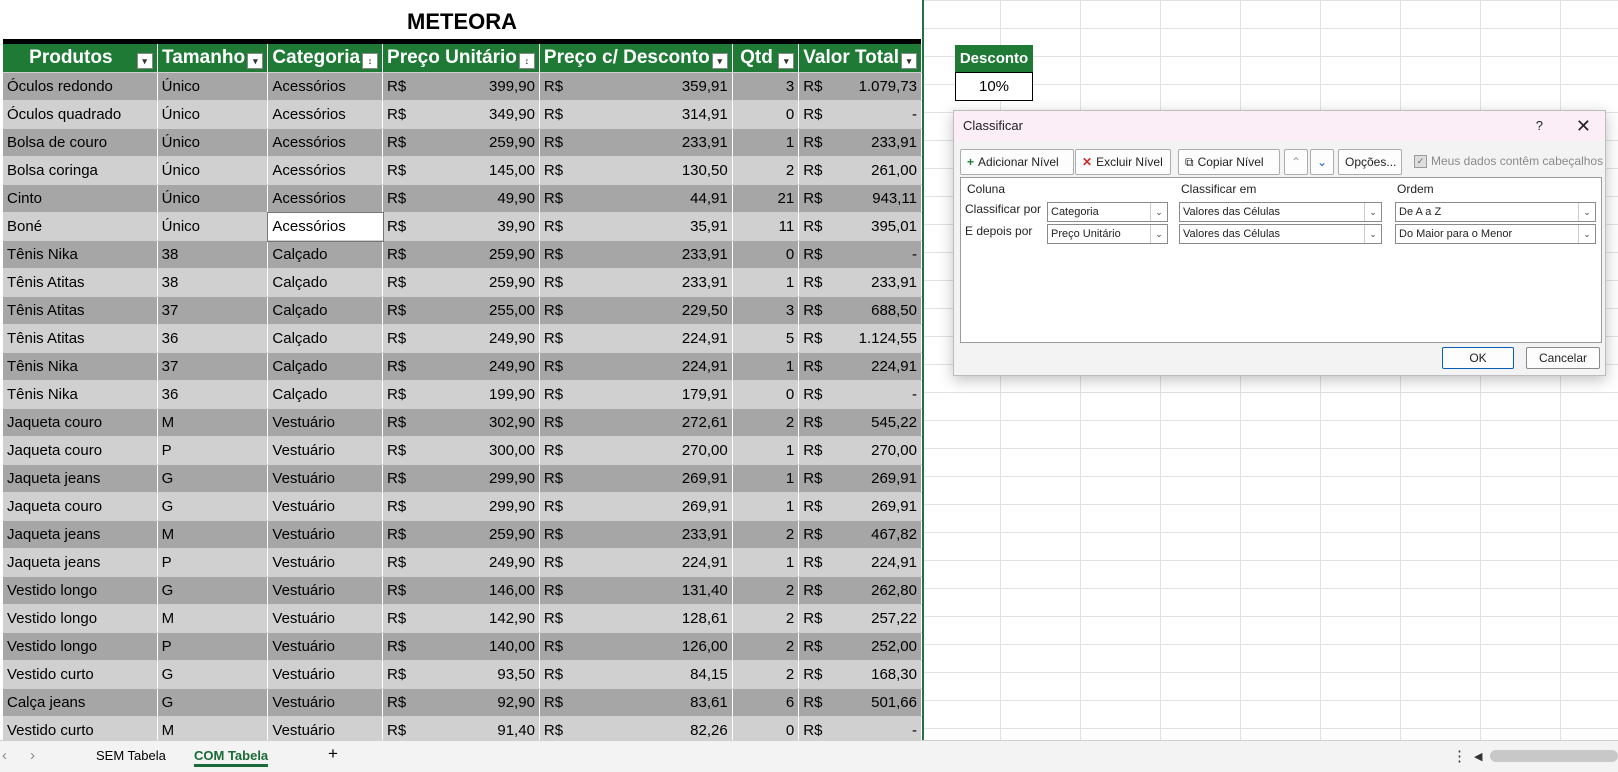  I want to click on table-cell: Boné, so click(80, 226).